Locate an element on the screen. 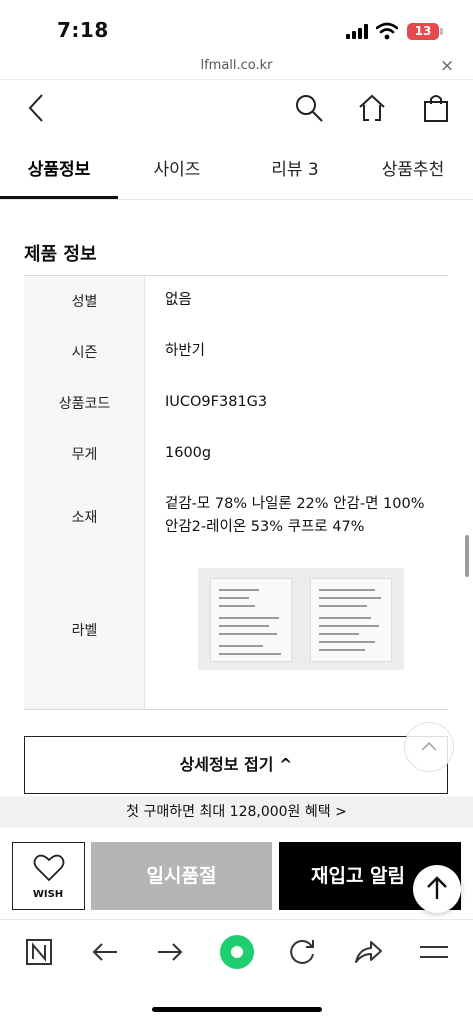 The image size is (473, 1024). wish-label: WISH is located at coordinates (48, 894).